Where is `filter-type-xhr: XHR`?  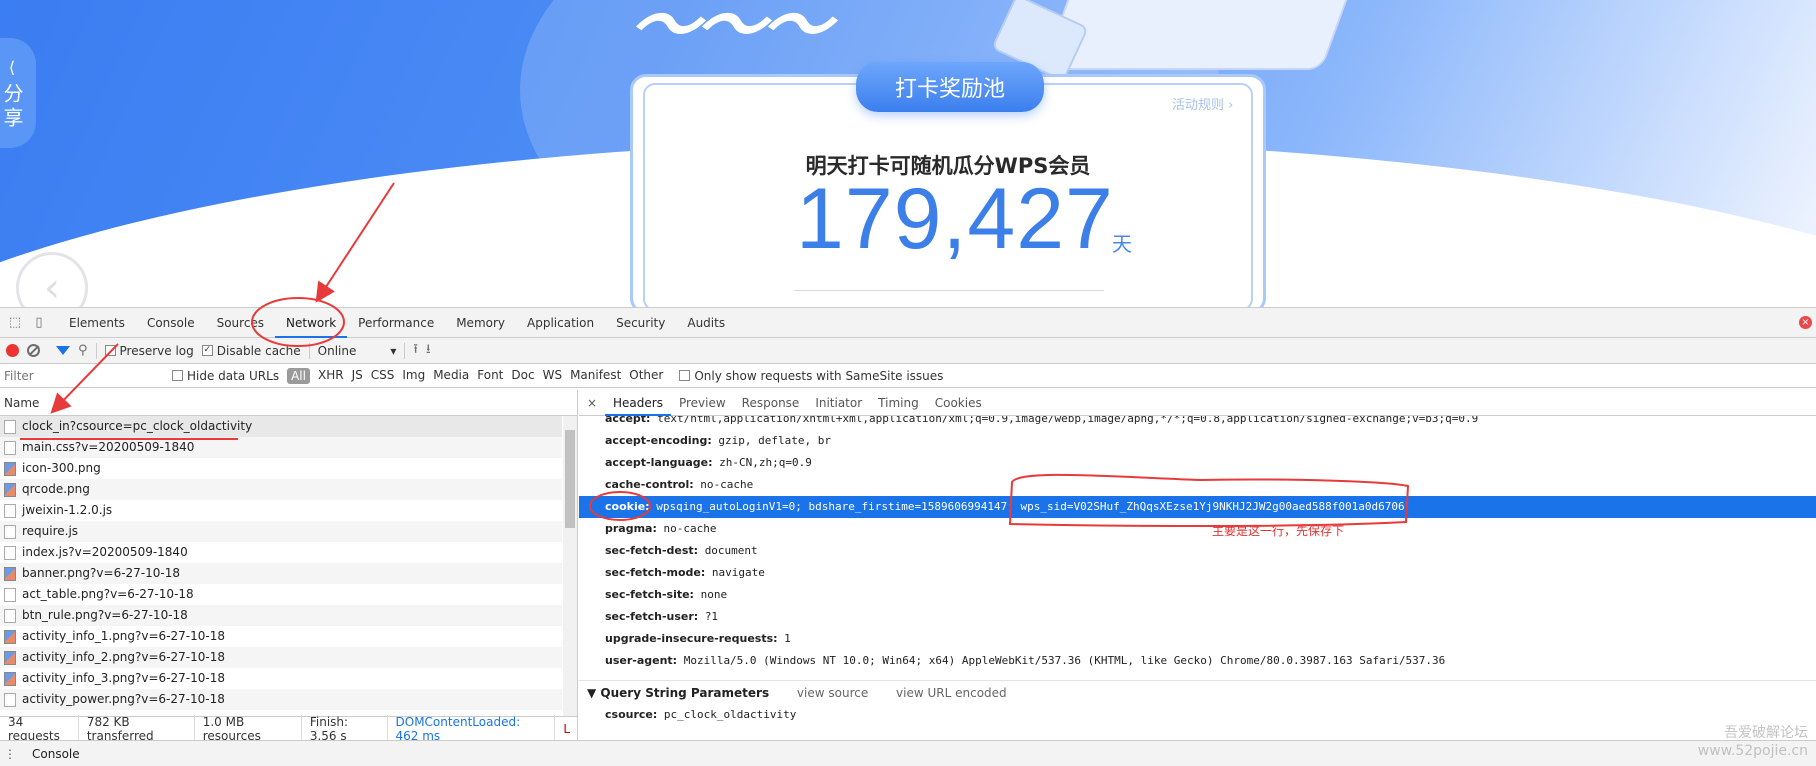
filter-type-xhr: XHR is located at coordinates (331, 376).